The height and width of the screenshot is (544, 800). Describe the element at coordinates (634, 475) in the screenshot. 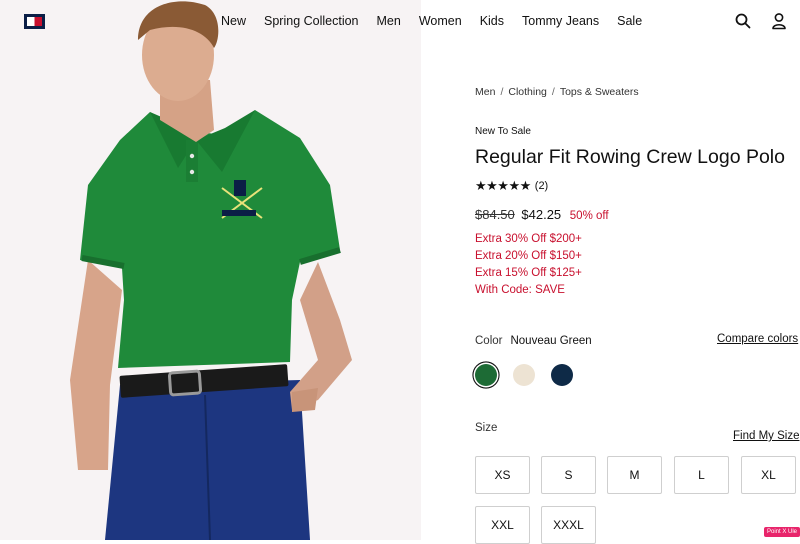

I see `size-m-button: M` at that location.